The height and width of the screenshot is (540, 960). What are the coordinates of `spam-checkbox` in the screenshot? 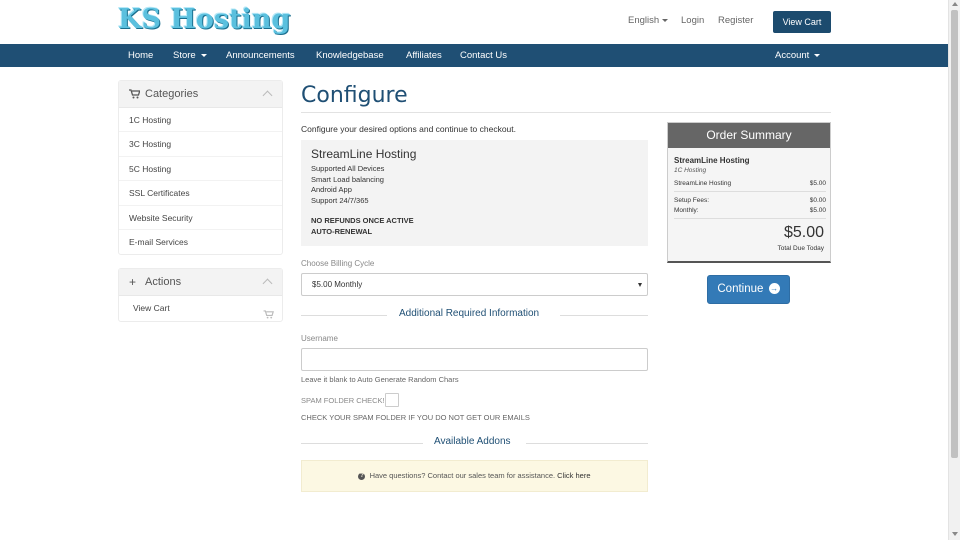 It's located at (392, 400).